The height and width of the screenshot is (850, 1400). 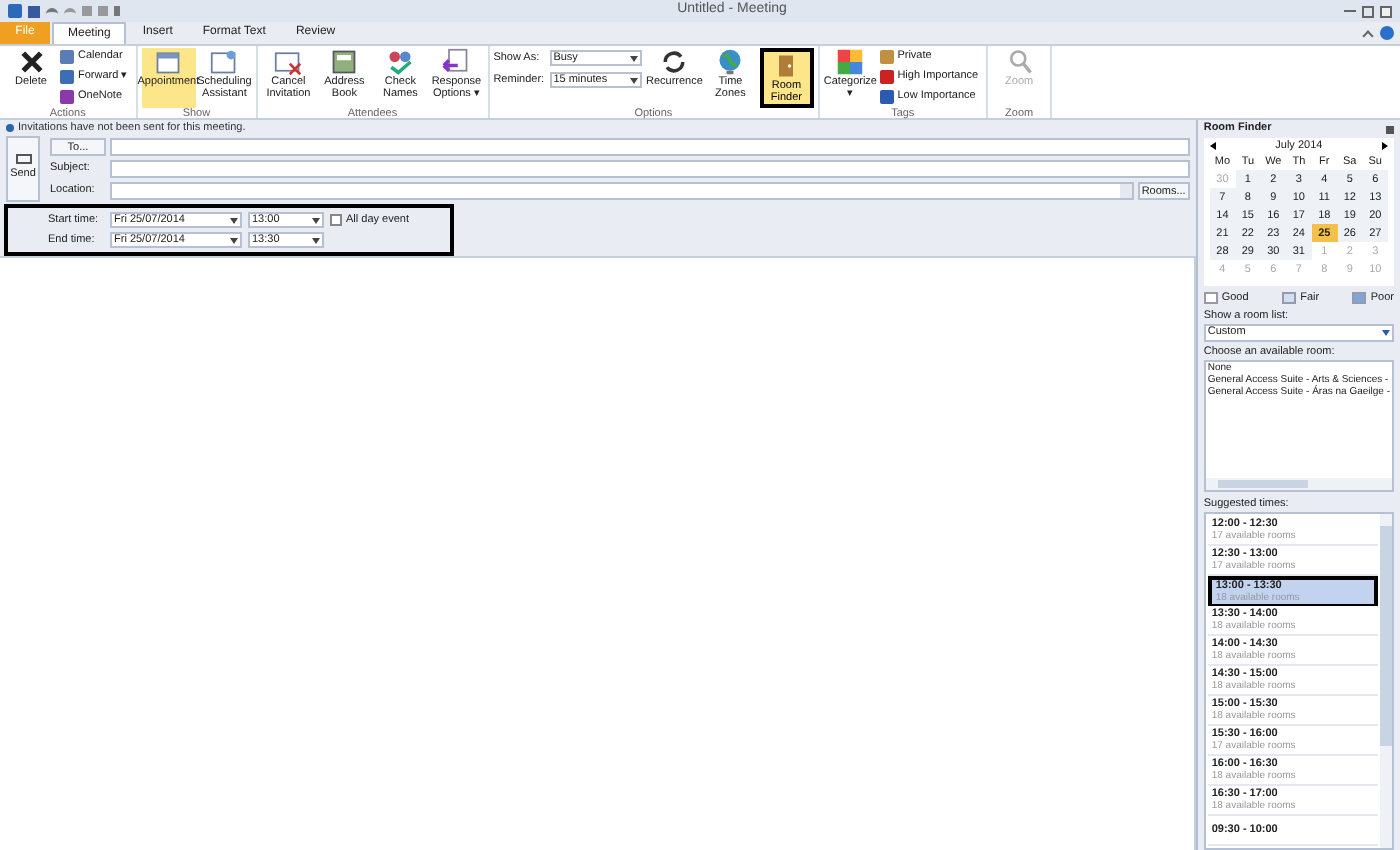 I want to click on people-check-icon, so click(x=400, y=62).